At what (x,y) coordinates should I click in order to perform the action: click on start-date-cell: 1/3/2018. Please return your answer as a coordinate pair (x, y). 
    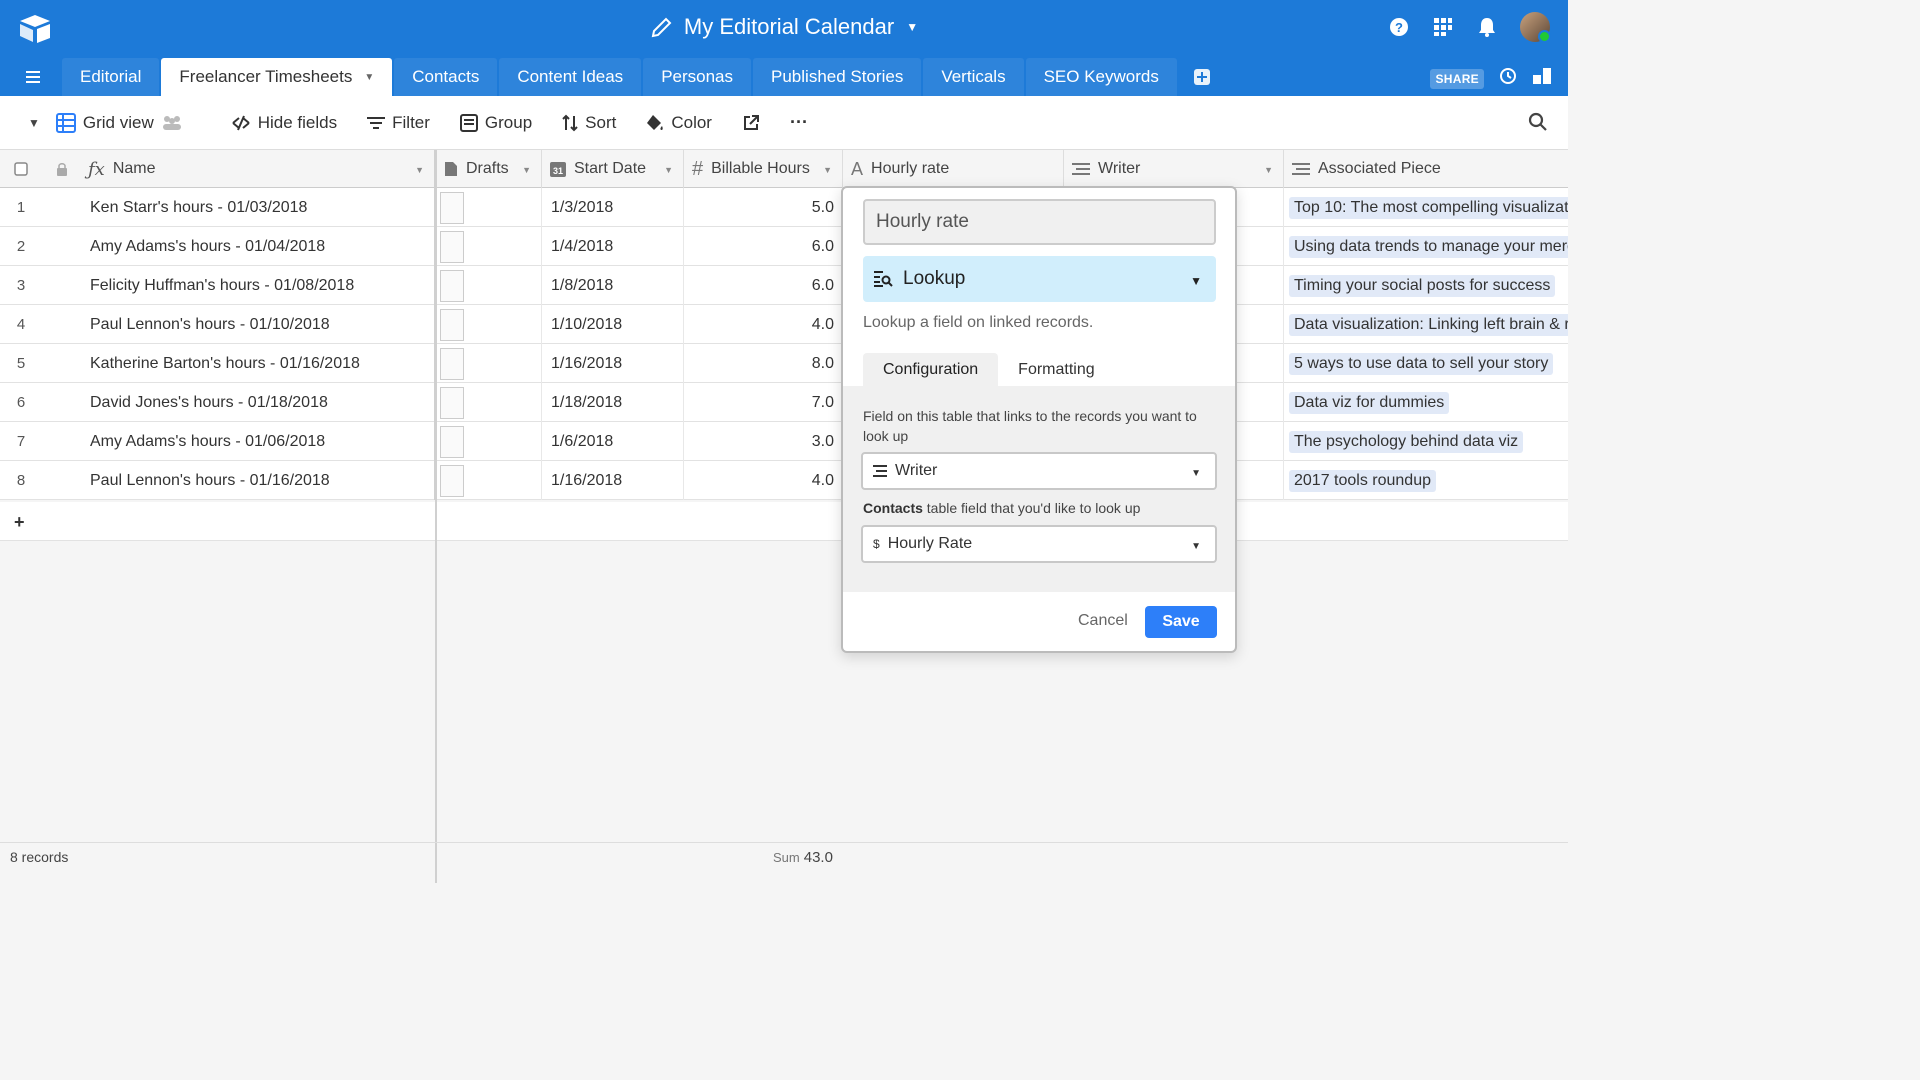
    Looking at the image, I should click on (613, 207).